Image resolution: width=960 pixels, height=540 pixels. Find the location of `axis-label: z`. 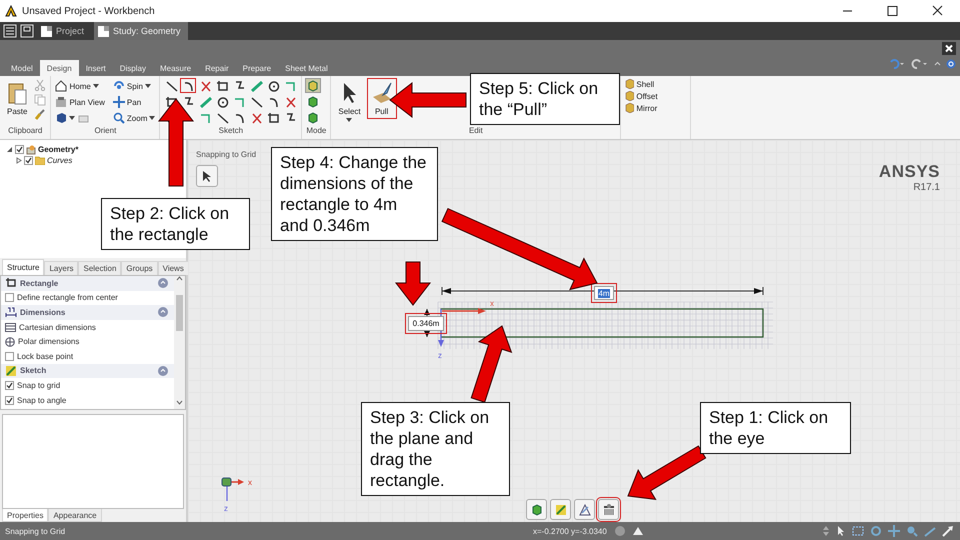

axis-label: z is located at coordinates (440, 355).